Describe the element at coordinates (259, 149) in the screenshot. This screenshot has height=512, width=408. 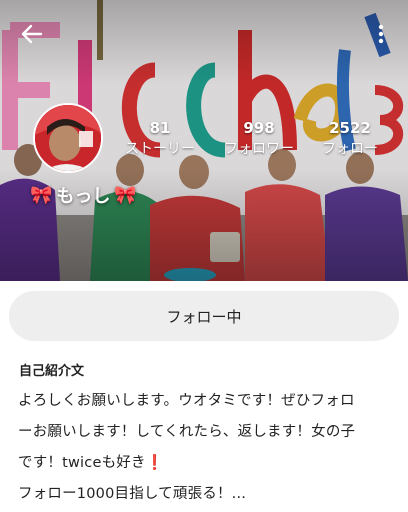
I see `followers-label: フォロワー` at that location.